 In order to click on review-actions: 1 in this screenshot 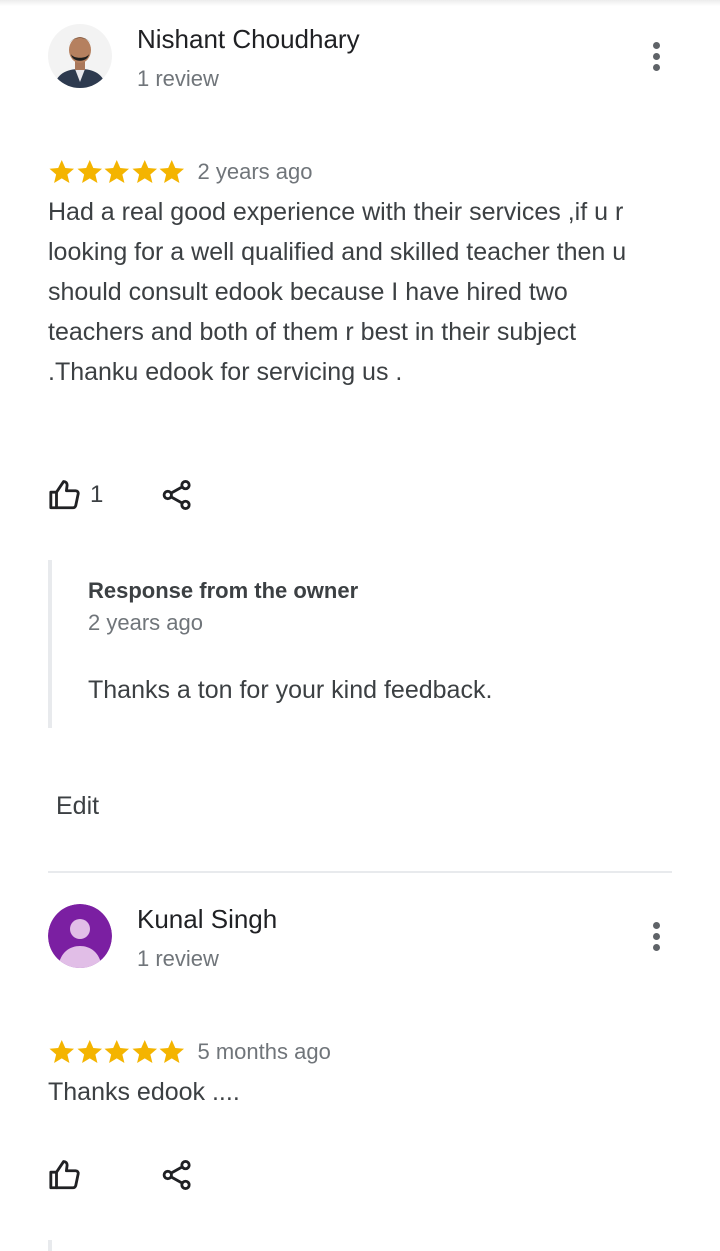, I will do `click(148, 495)`.